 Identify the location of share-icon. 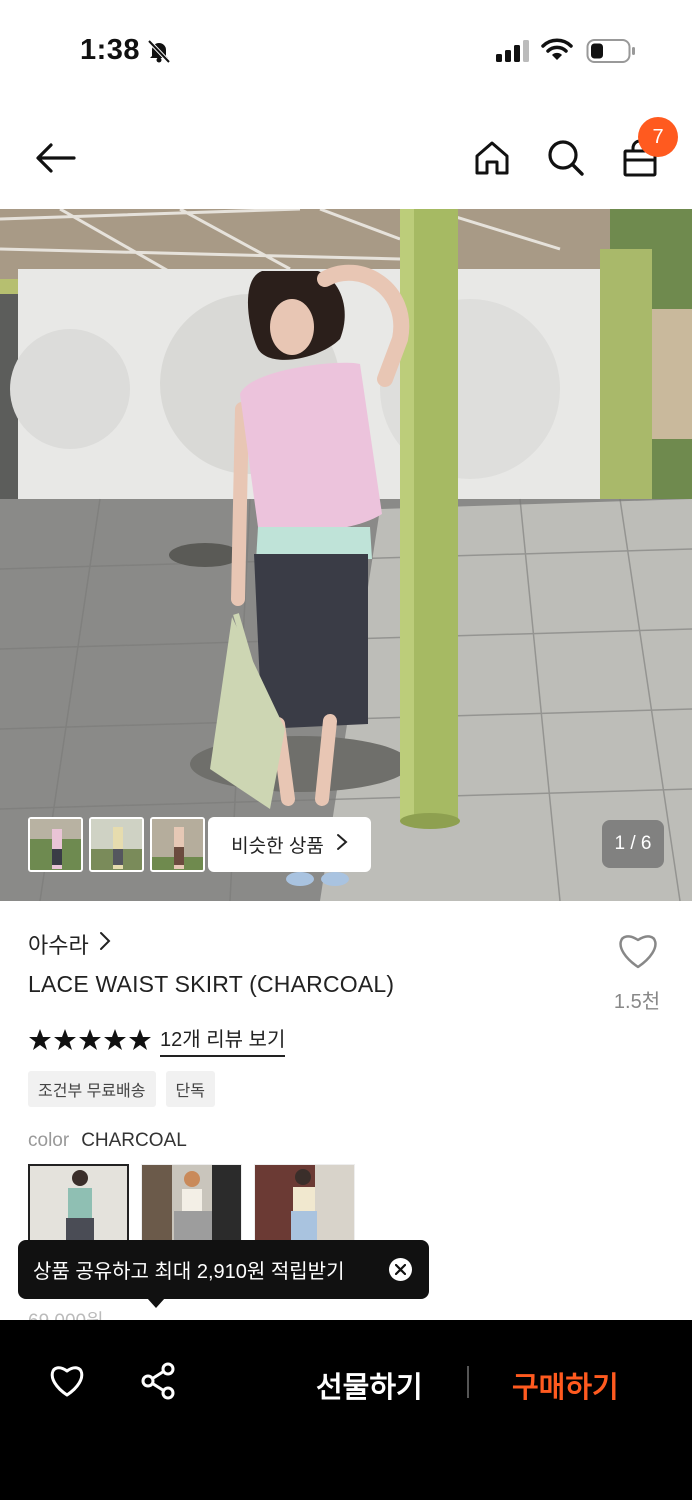
(158, 1383).